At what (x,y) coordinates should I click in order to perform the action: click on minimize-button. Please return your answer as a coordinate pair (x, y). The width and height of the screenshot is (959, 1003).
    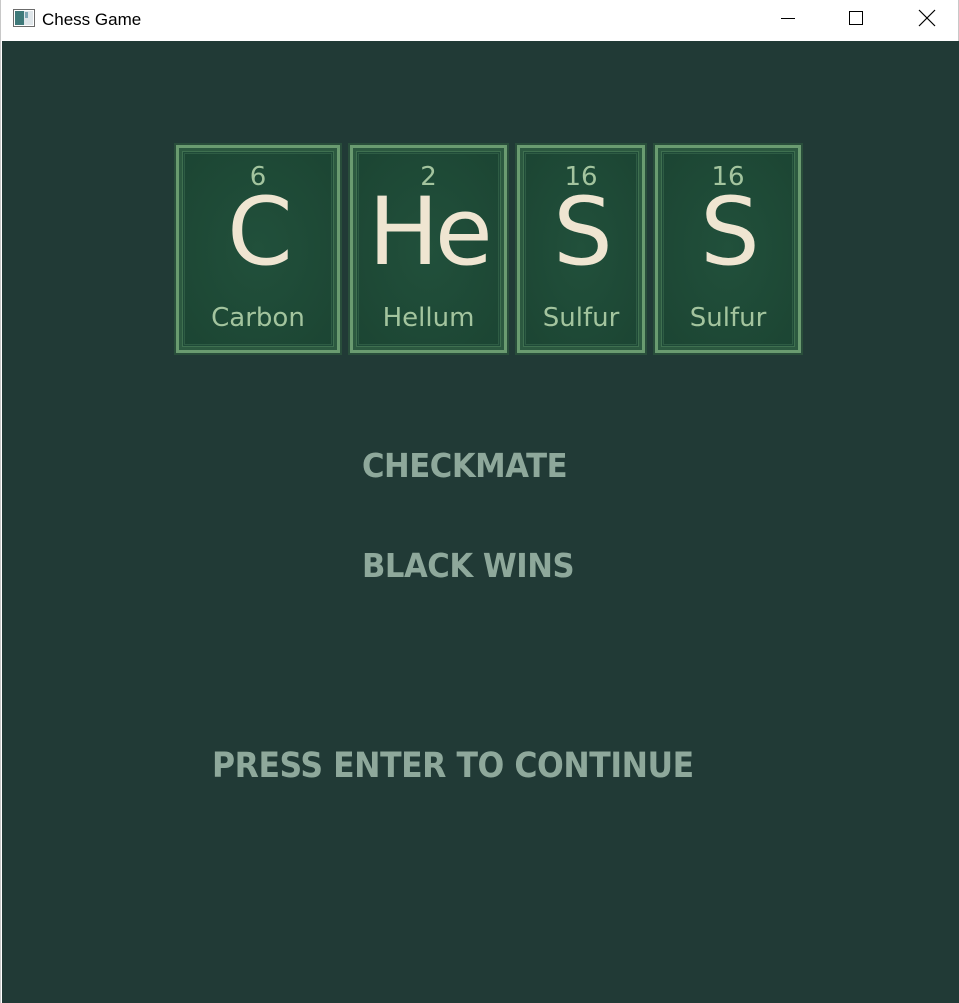
    Looking at the image, I should click on (788, 20).